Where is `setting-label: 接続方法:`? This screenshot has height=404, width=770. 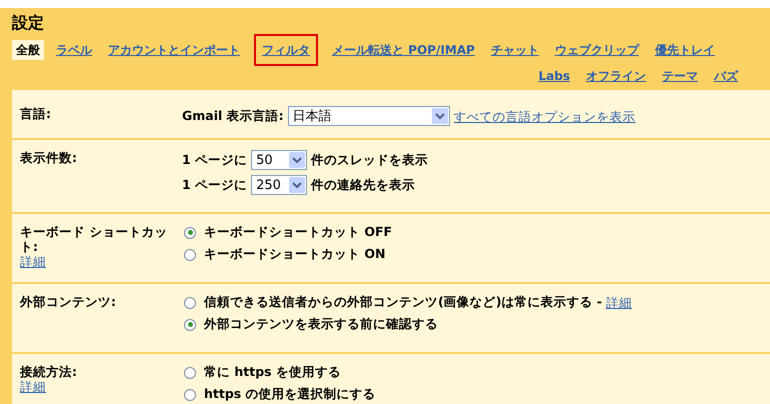 setting-label: 接続方法: is located at coordinates (49, 371).